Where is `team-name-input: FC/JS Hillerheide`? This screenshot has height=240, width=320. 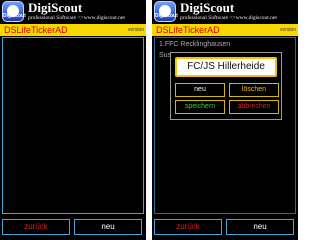
team-name-input: FC/JS Hillerheide is located at coordinates (226, 67).